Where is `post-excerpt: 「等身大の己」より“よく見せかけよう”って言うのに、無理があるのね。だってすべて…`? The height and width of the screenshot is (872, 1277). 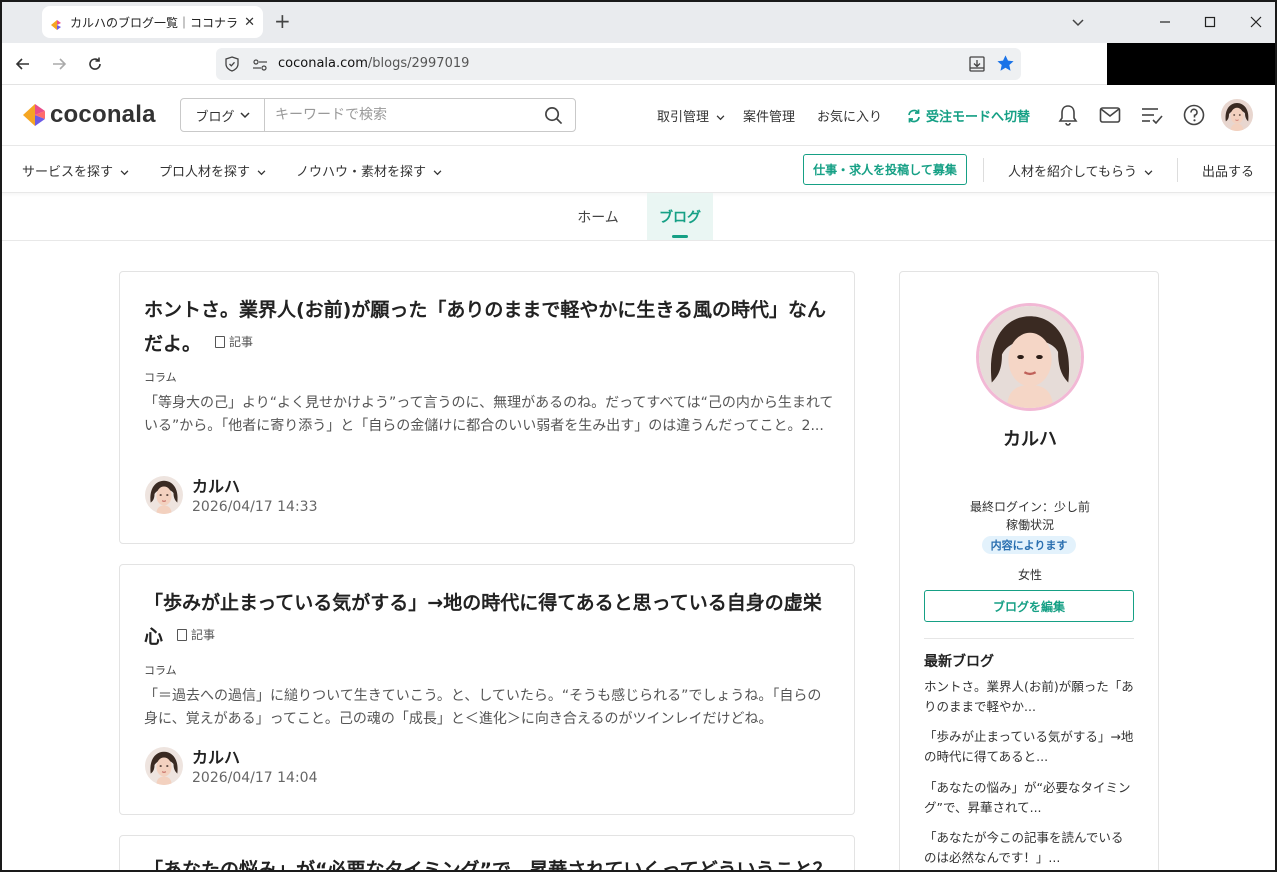 post-excerpt: 「等身大の己」より“よく見せかけよう”って言うのに、無理があるのね。だってすべて… is located at coordinates (489, 414).